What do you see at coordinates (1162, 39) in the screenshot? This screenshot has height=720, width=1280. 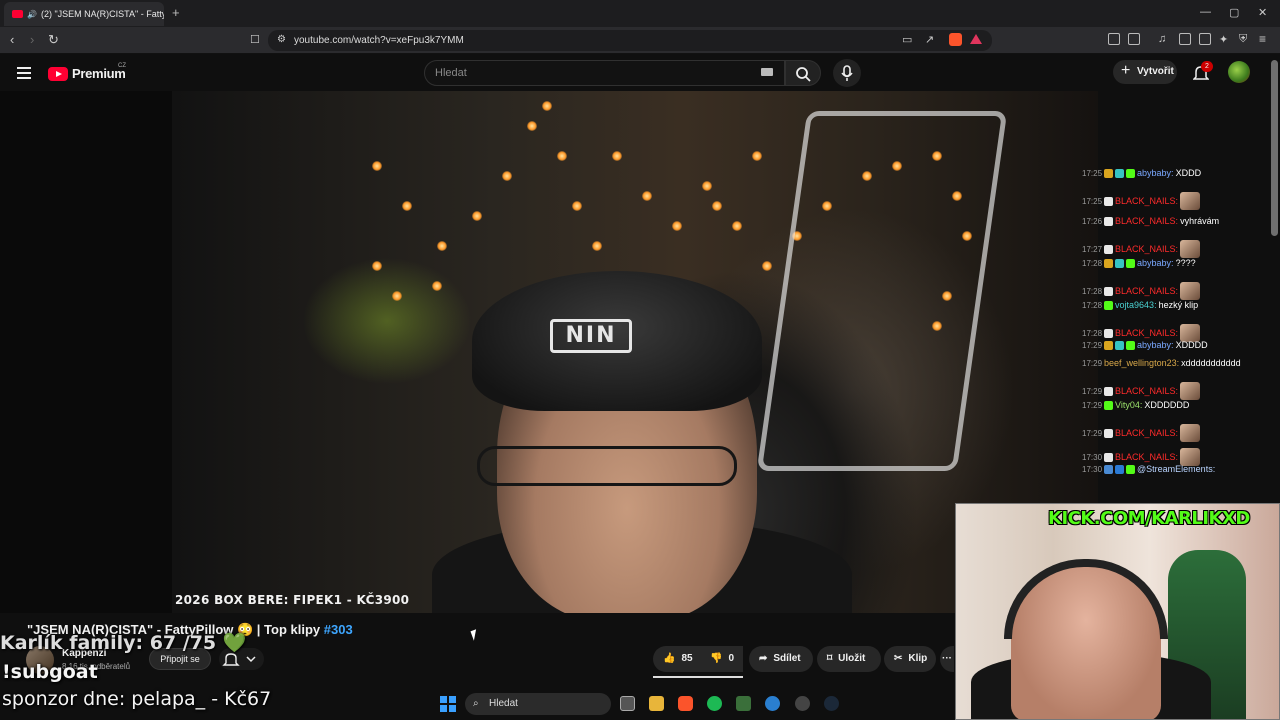 I see `music-icon: ♫` at bounding box center [1162, 39].